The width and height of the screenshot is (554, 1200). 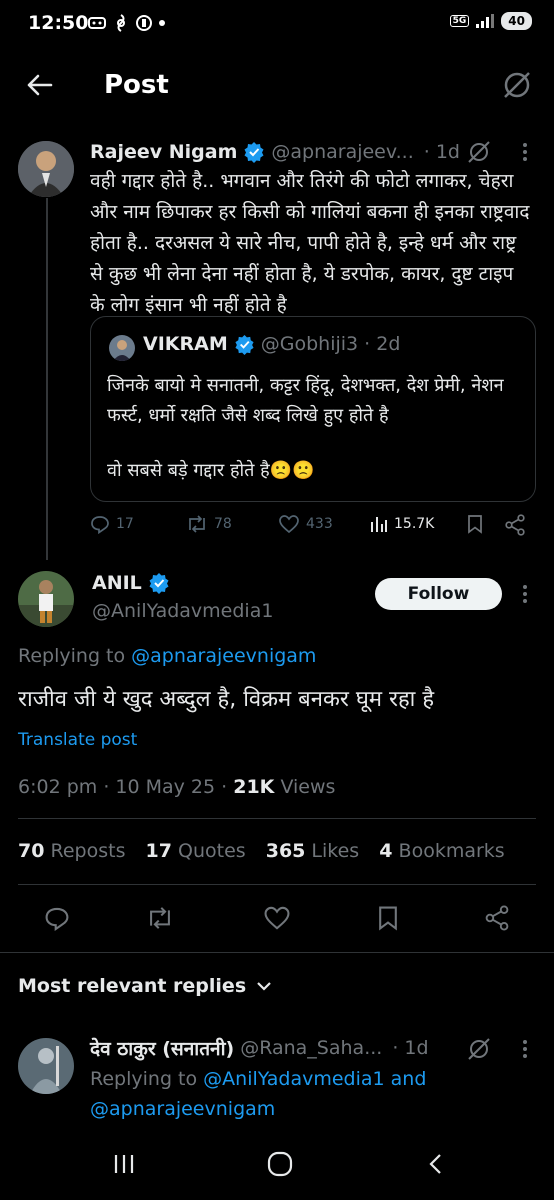 What do you see at coordinates (379, 524) in the screenshot?
I see `views-icon` at bounding box center [379, 524].